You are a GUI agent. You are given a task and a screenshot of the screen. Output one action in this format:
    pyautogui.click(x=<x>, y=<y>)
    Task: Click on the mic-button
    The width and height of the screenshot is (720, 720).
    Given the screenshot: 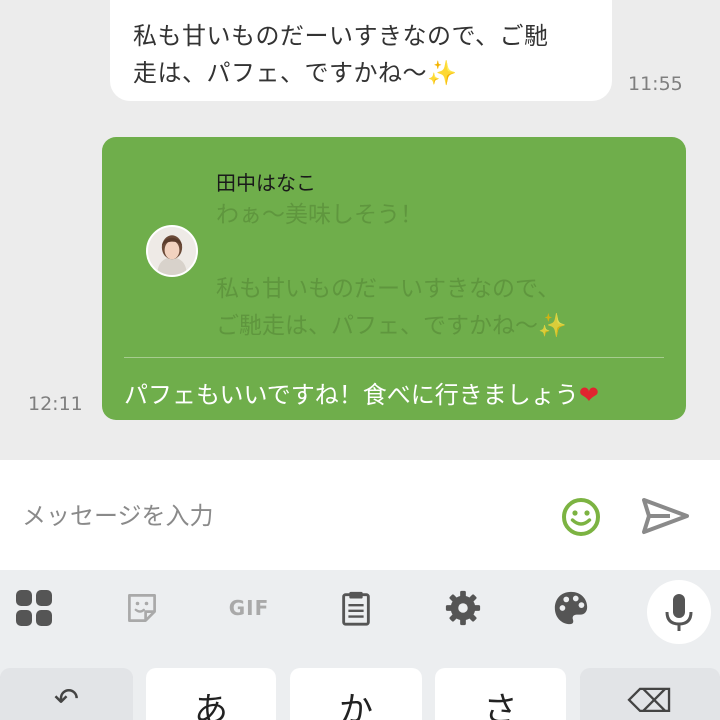 What is the action you would take?
    pyautogui.click(x=679, y=612)
    